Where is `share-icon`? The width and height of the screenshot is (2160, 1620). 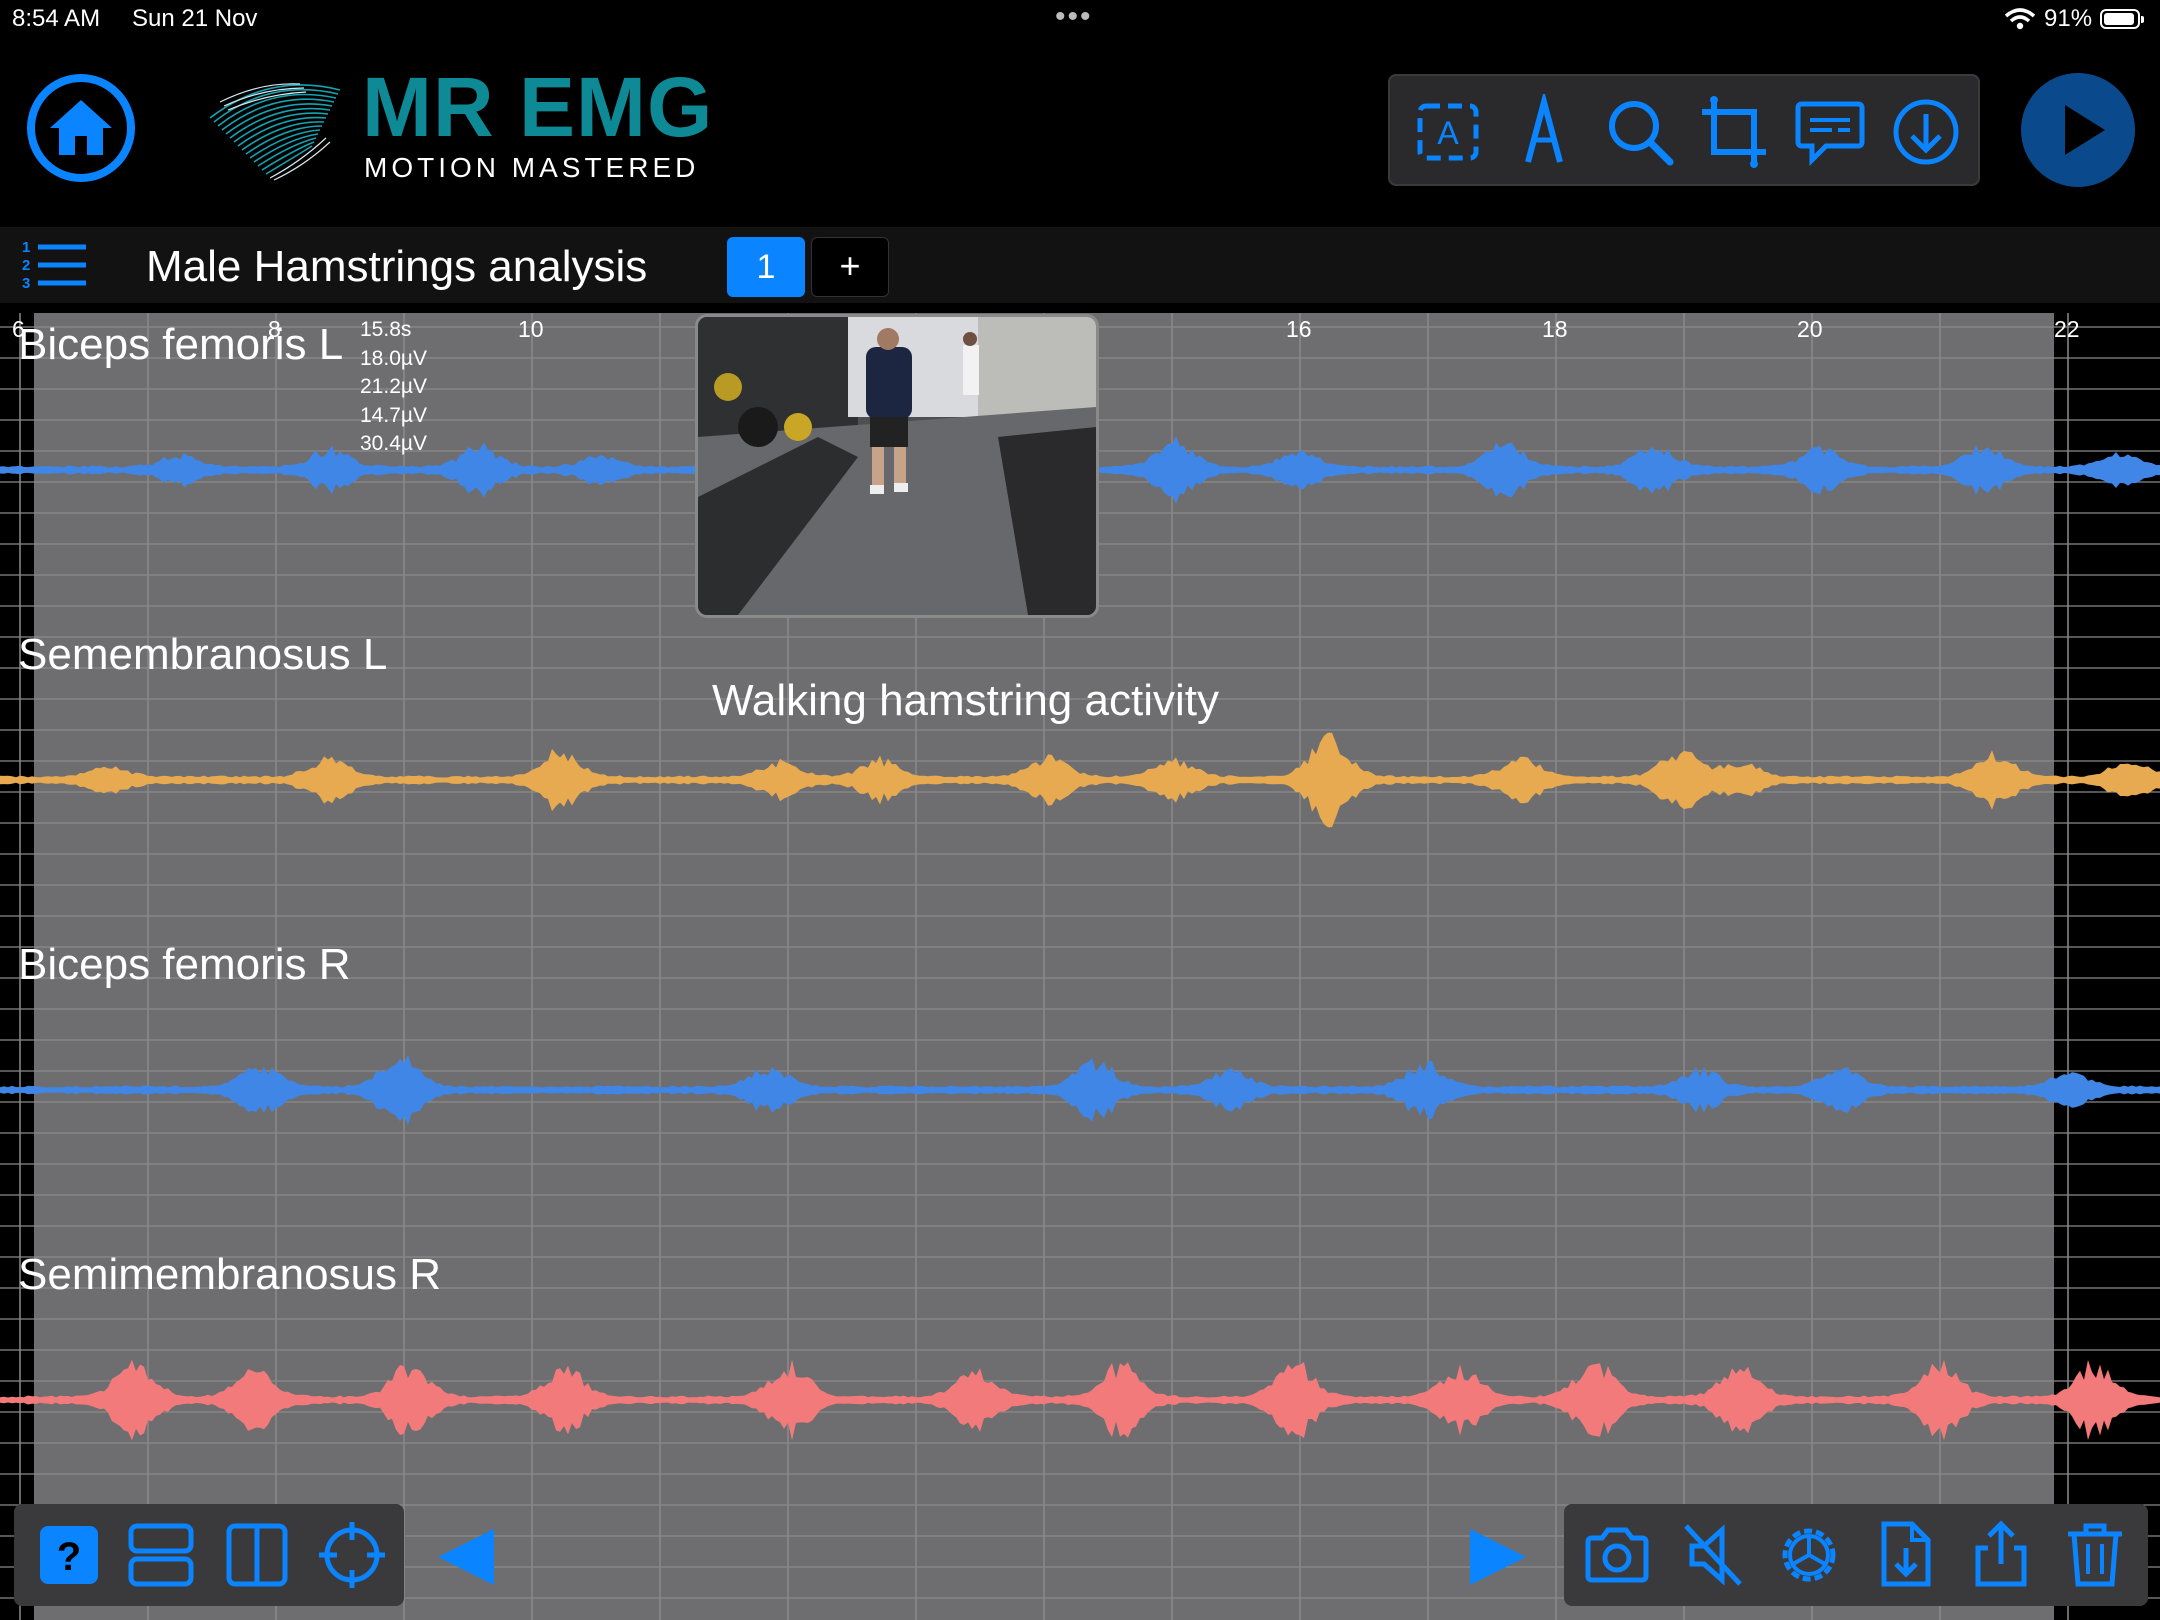
share-icon is located at coordinates (2001, 1553).